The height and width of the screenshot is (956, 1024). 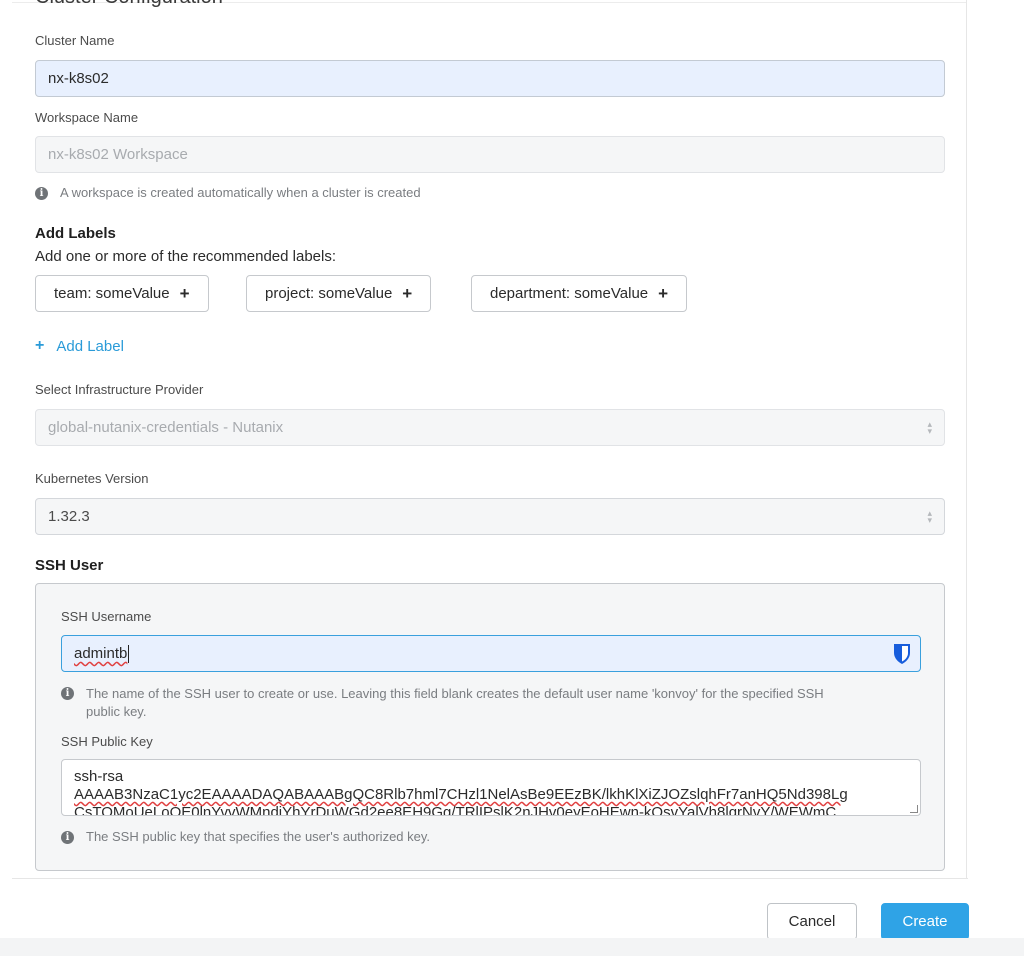 What do you see at coordinates (490, 154) in the screenshot?
I see `workspace-name-input: nx-k8s02 Workspace` at bounding box center [490, 154].